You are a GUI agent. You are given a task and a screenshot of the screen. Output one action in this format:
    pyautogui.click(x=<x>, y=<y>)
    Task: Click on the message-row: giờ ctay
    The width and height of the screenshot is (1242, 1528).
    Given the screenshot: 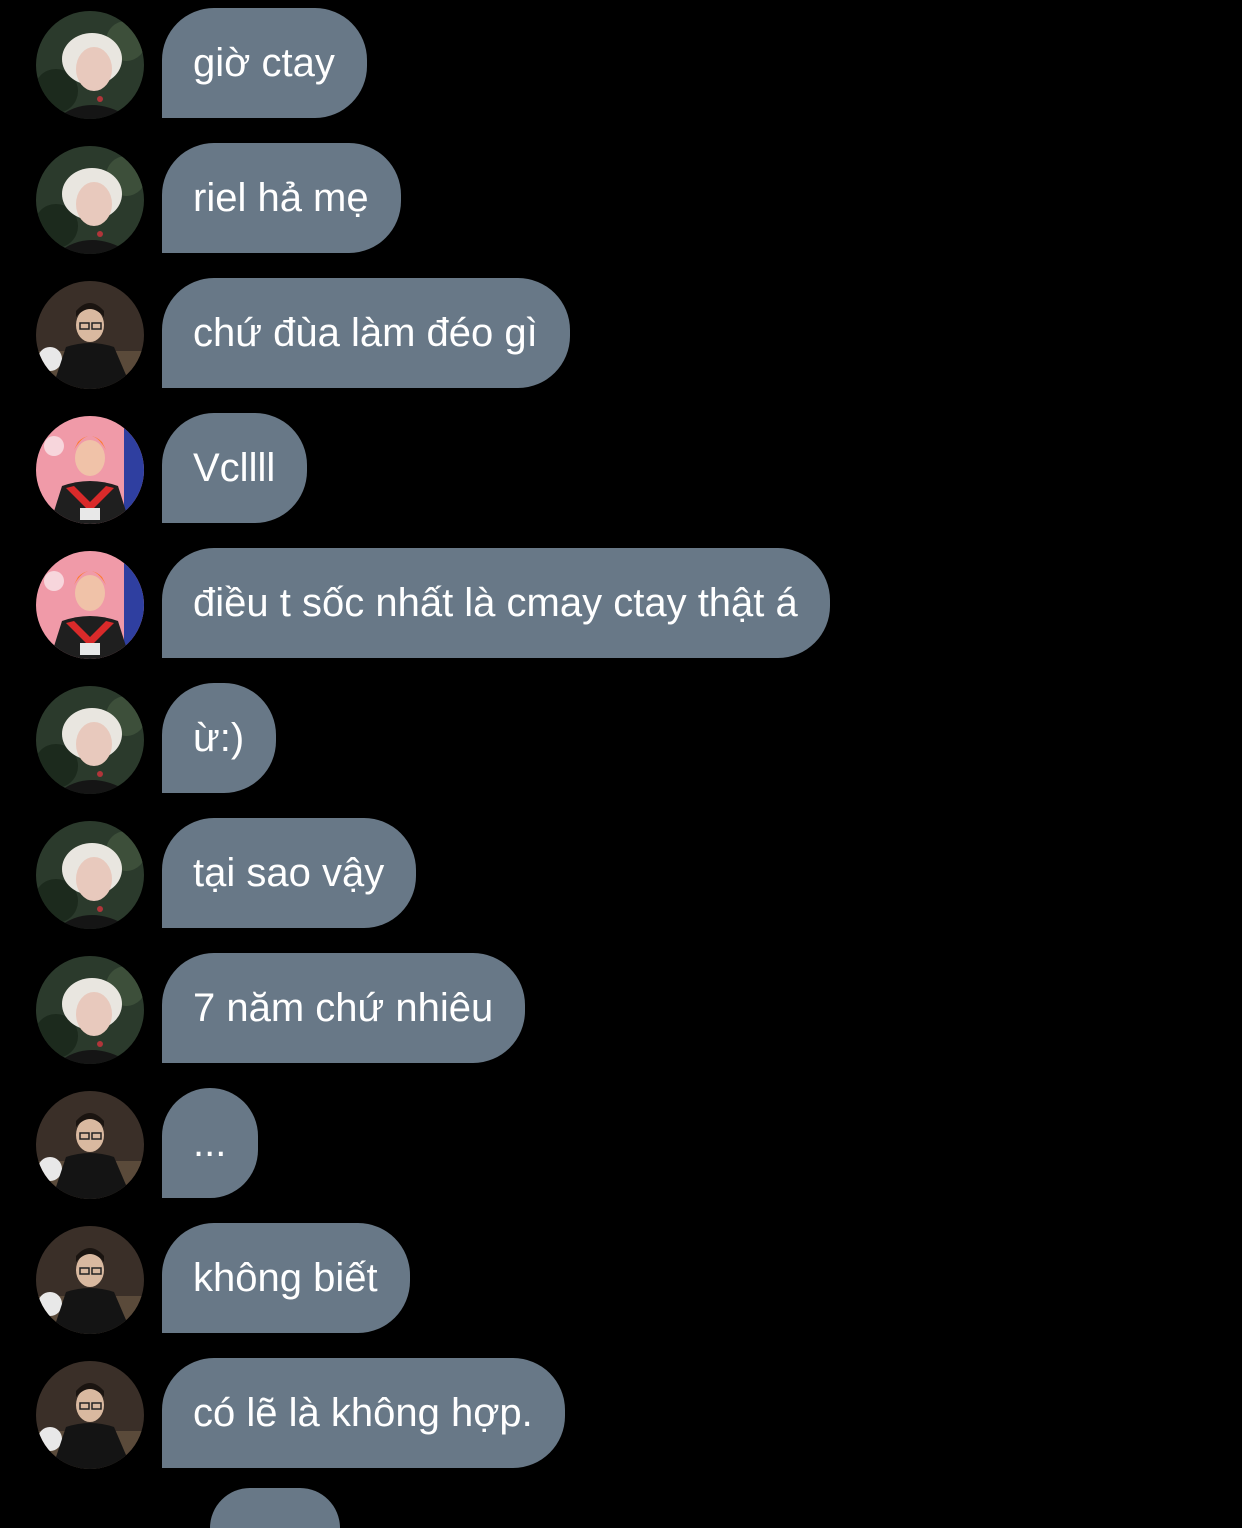 What is the action you would take?
    pyautogui.click(x=621, y=75)
    